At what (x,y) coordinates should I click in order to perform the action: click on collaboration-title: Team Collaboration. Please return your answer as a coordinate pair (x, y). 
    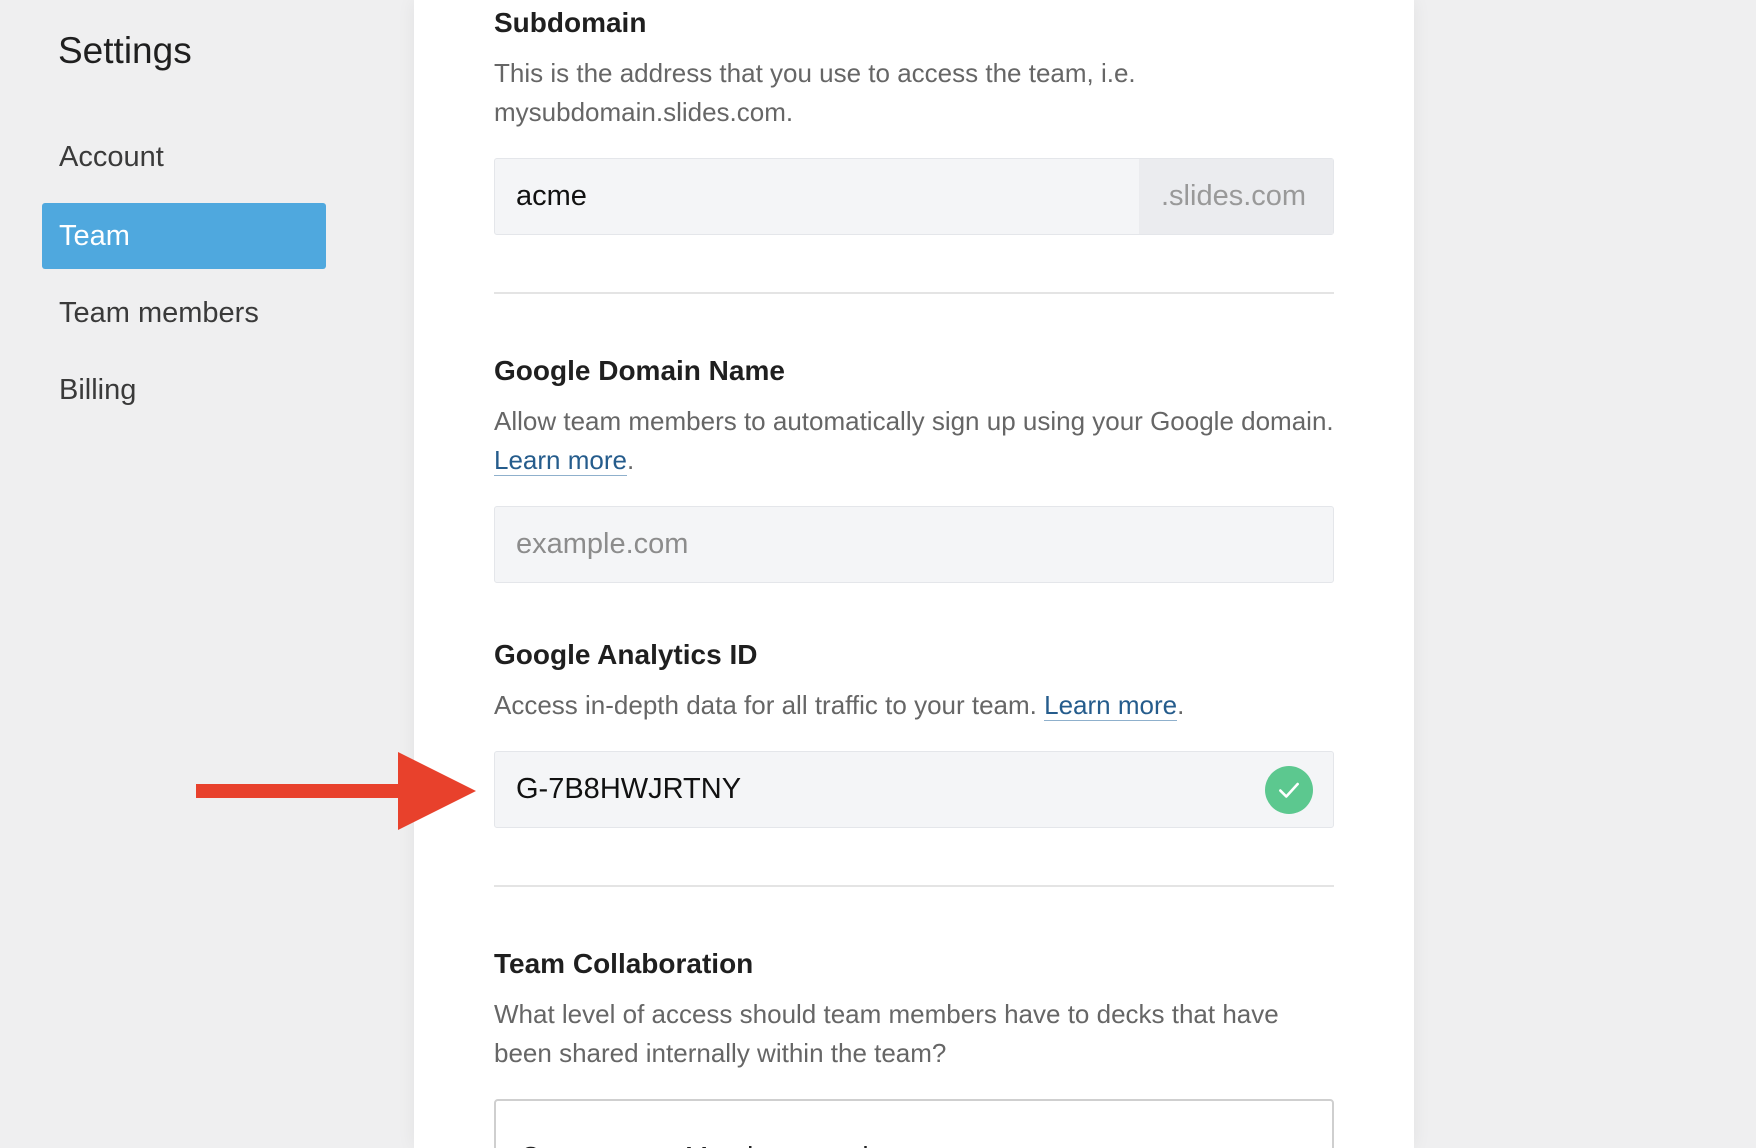
    Looking at the image, I should click on (624, 963).